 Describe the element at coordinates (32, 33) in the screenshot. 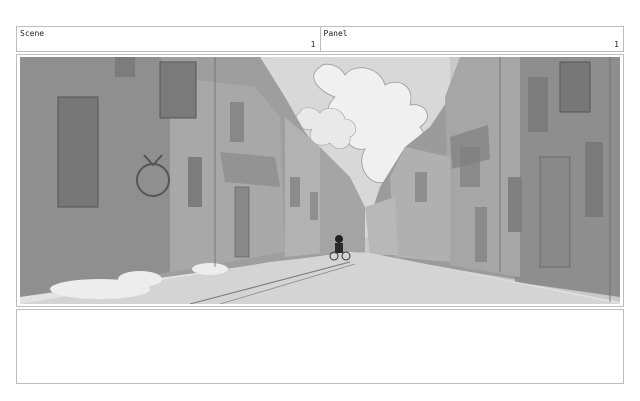

I see `scene-label: Scene` at that location.